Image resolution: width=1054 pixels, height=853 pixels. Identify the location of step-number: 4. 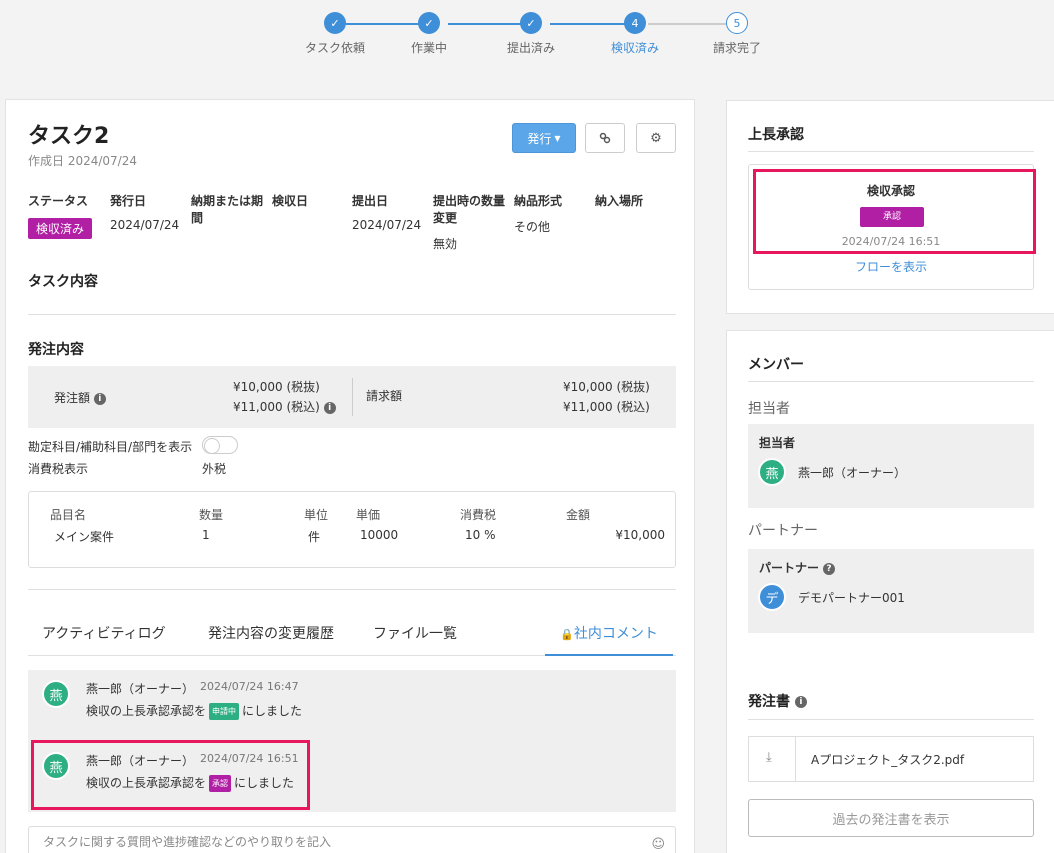
(635, 23).